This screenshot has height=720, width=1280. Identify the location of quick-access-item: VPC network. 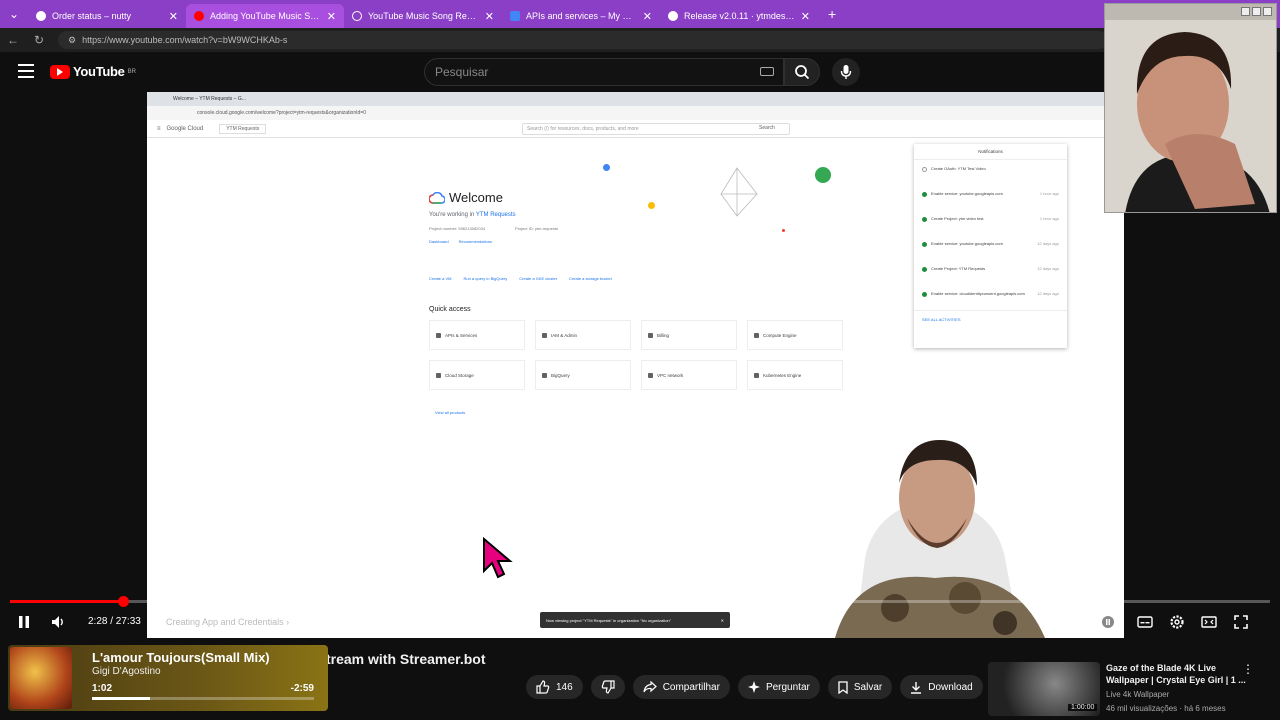
(689, 375).